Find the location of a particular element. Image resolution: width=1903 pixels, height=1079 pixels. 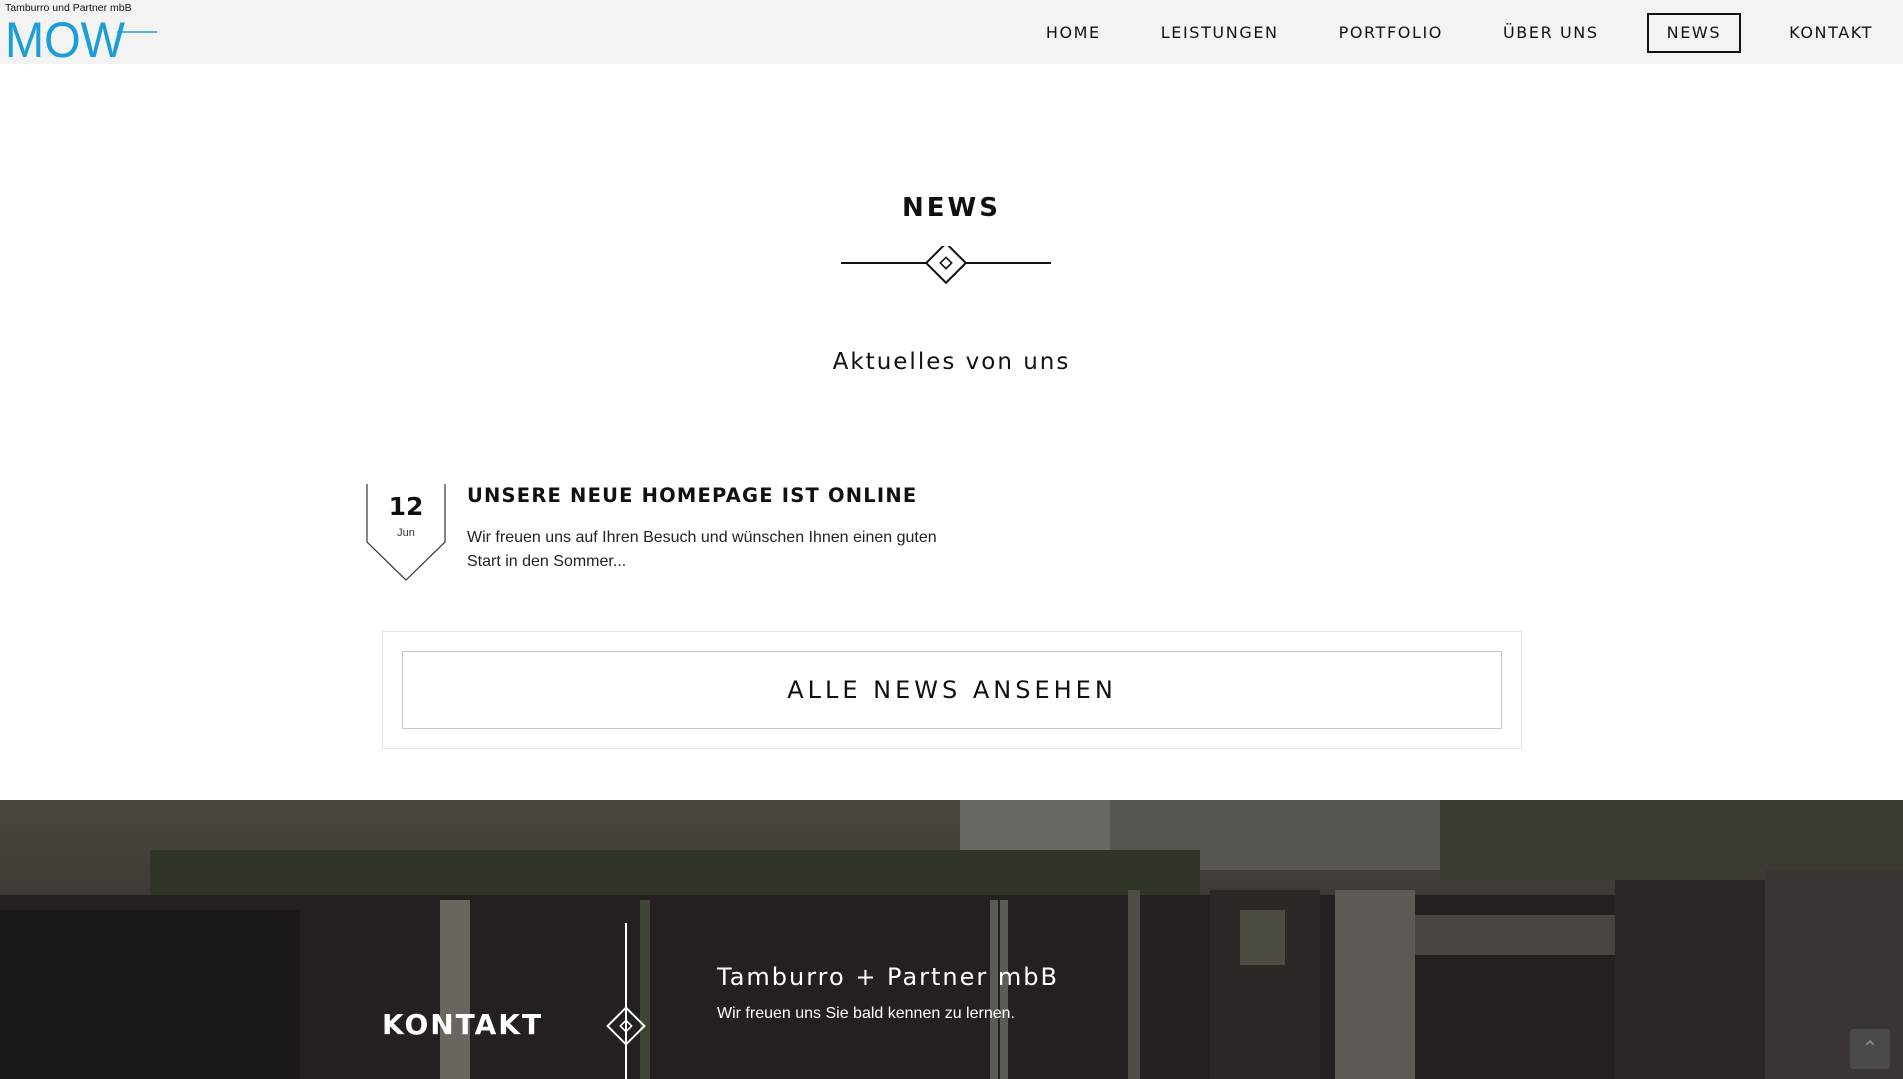

diamond-icon is located at coordinates (626, 1026).